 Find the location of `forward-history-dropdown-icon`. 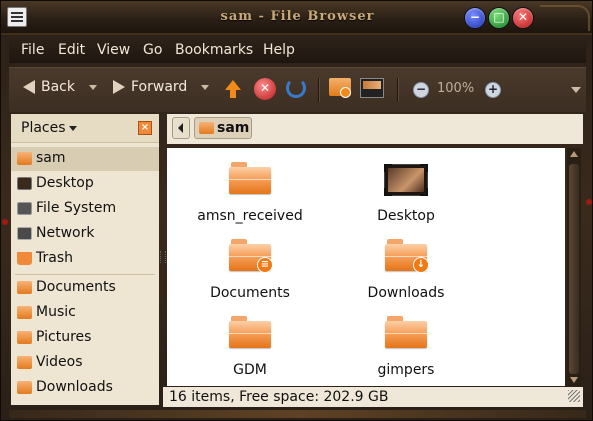

forward-history-dropdown-icon is located at coordinates (205, 87).